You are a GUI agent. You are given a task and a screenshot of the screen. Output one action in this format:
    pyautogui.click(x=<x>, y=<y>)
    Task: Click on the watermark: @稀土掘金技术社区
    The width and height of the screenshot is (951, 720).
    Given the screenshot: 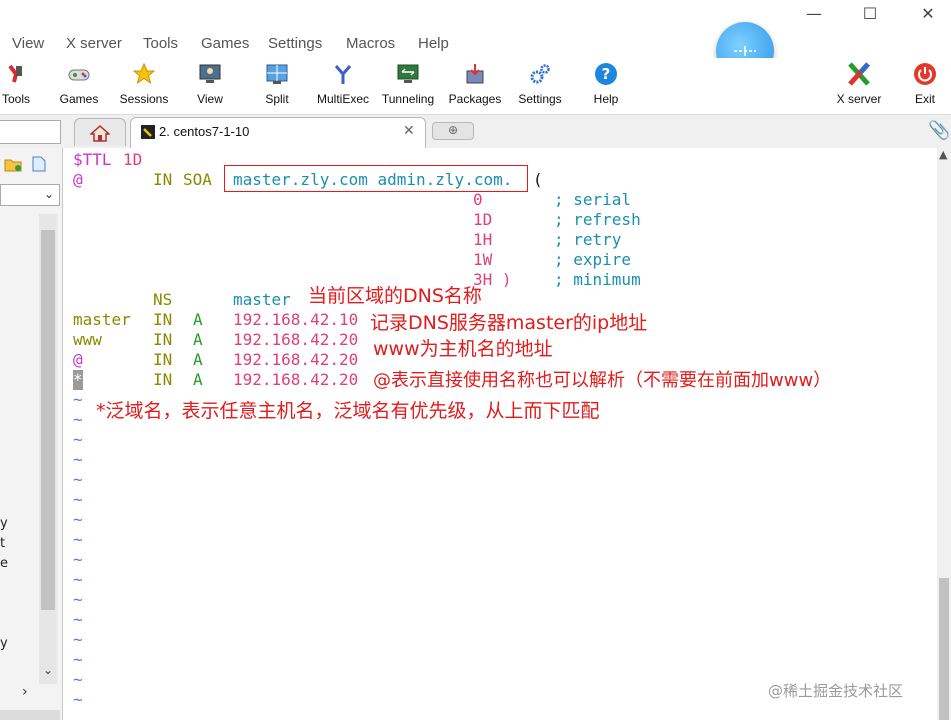 What is the action you would take?
    pyautogui.click(x=836, y=691)
    